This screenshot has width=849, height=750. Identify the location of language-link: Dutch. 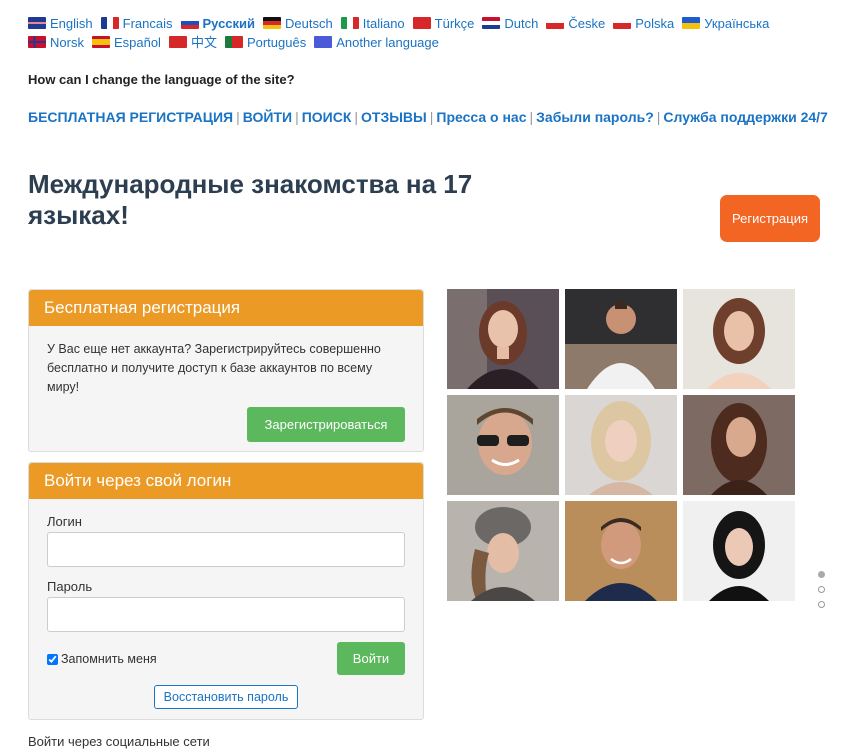
(510, 23).